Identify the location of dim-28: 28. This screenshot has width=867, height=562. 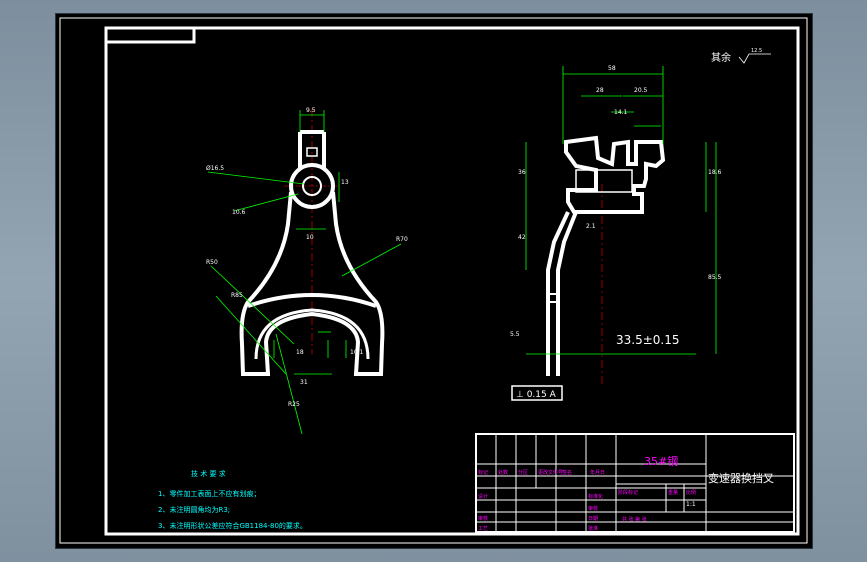
(600, 90).